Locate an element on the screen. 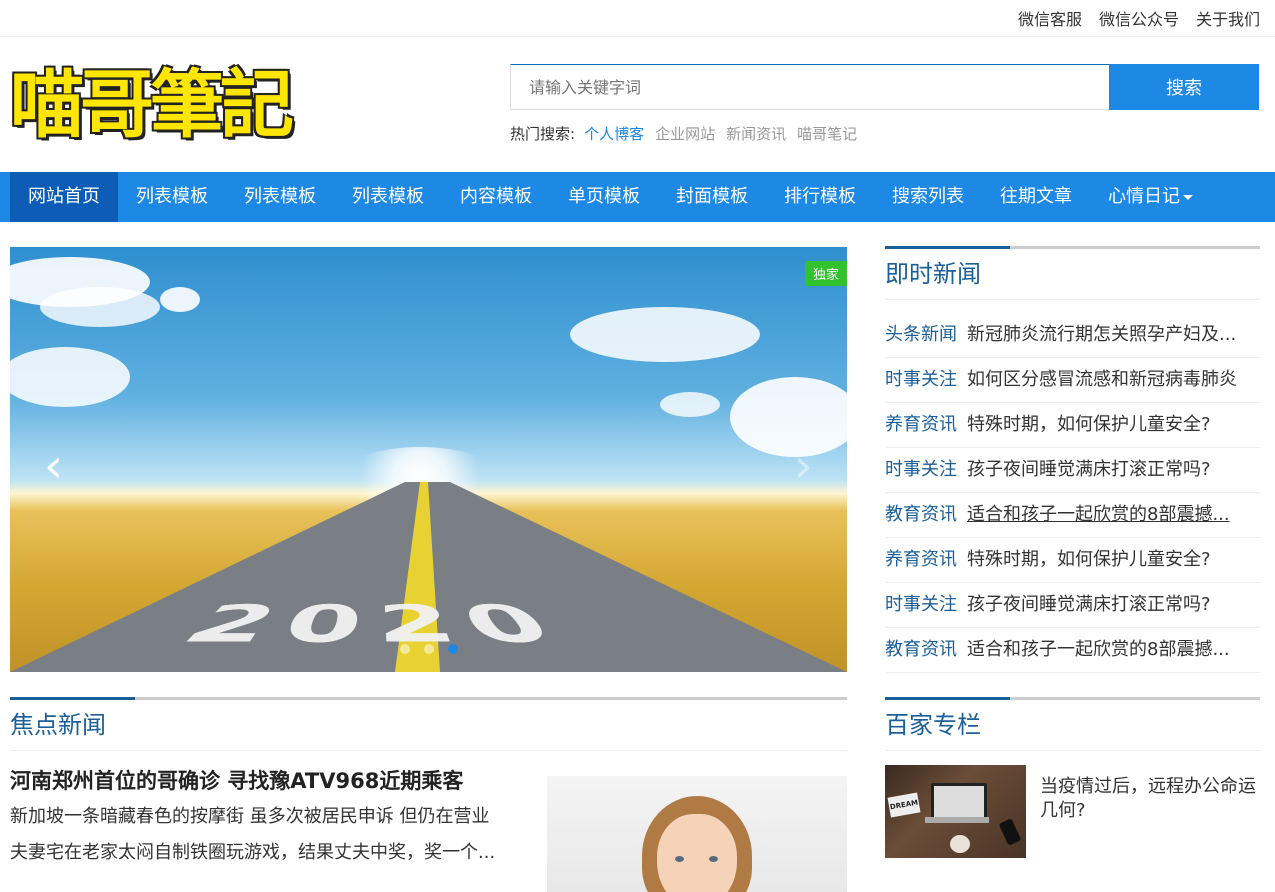 The height and width of the screenshot is (892, 1275). hot-search-item: 企业网站 is located at coordinates (685, 133).